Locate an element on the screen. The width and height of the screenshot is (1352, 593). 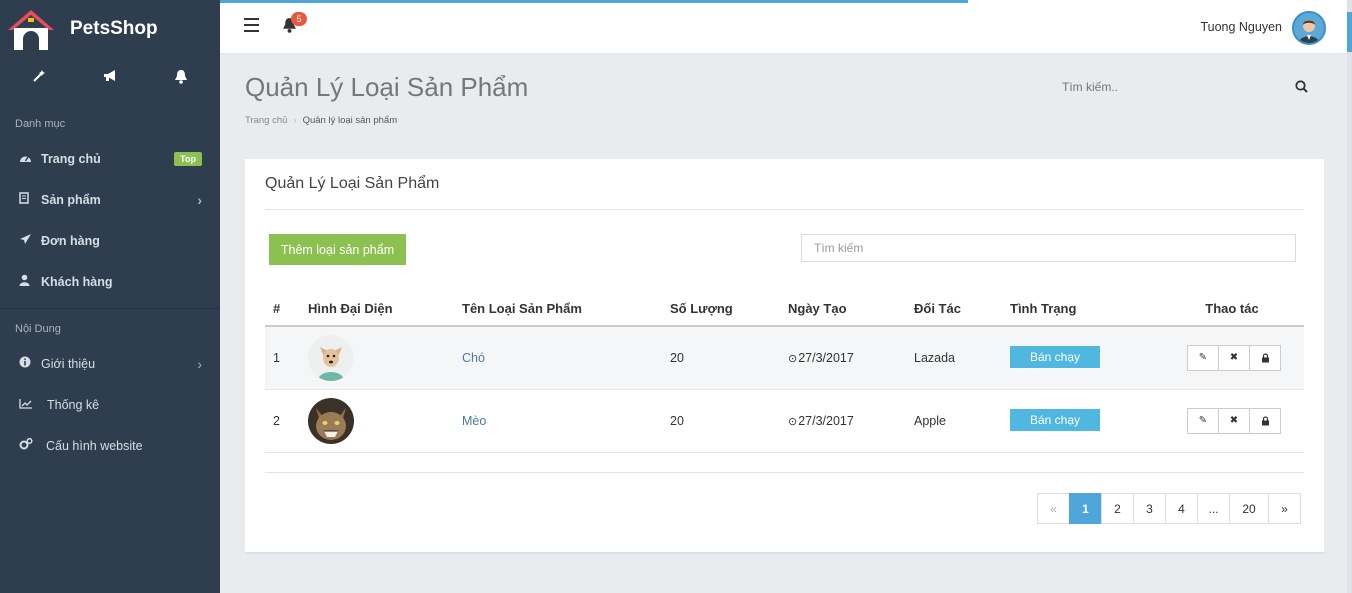
dog-thumbnail is located at coordinates (331, 357).